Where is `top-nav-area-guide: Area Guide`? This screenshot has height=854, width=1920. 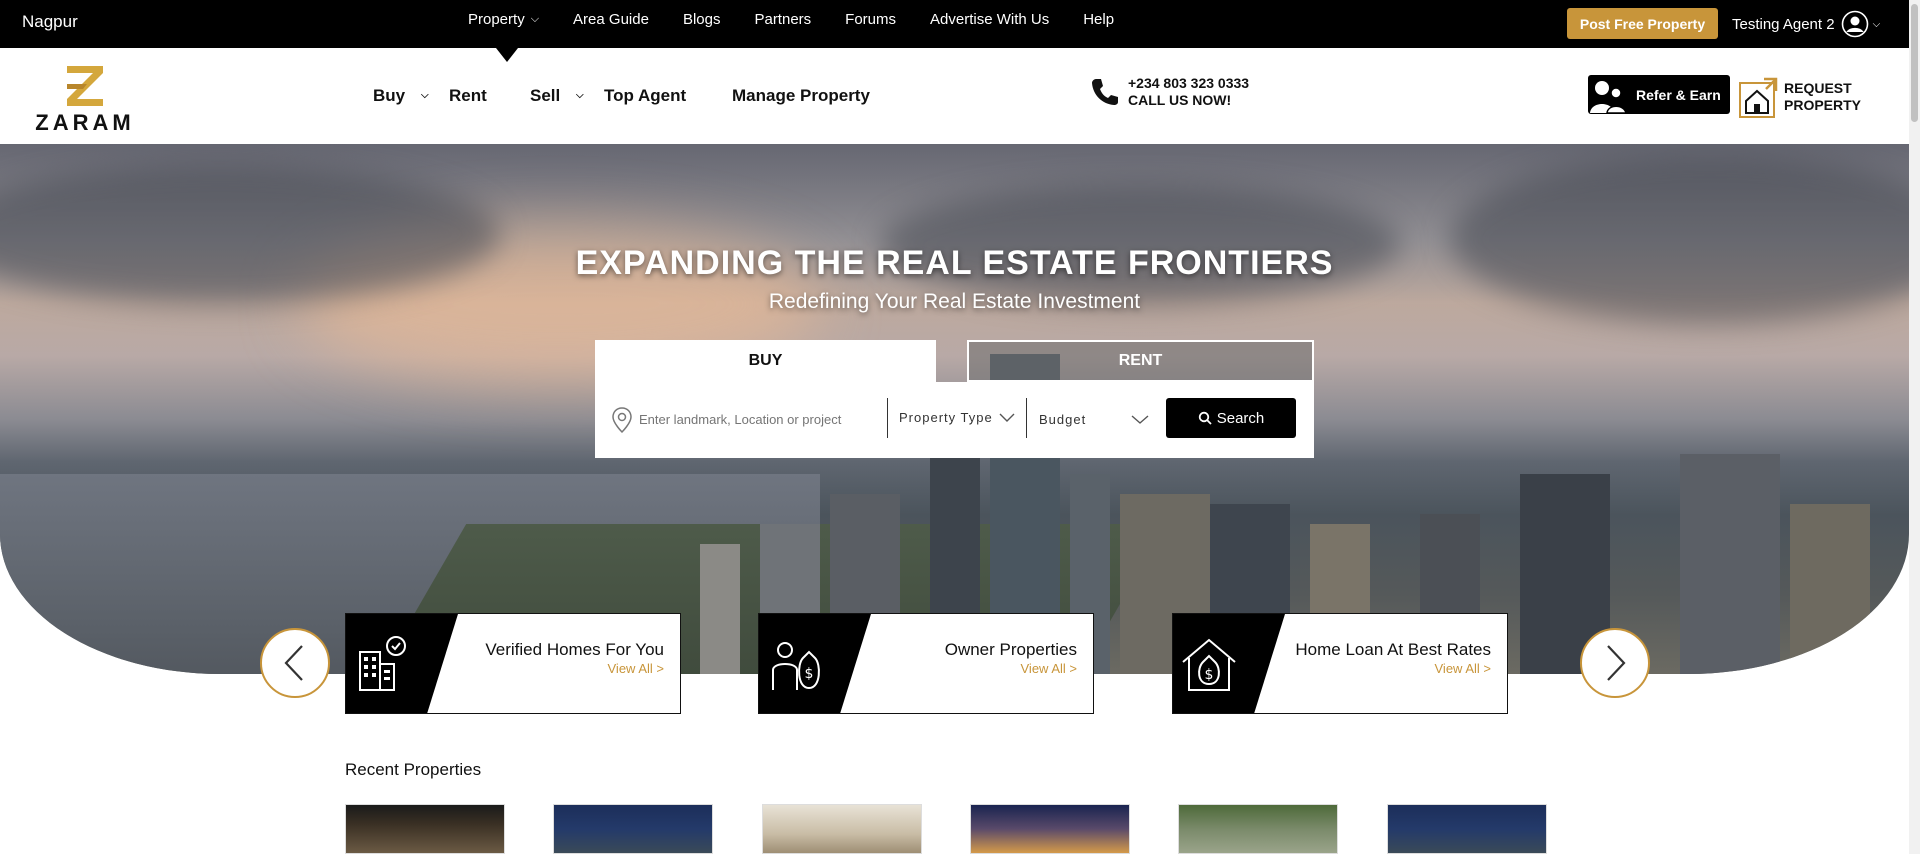
top-nav-area-guide: Area Guide is located at coordinates (611, 19).